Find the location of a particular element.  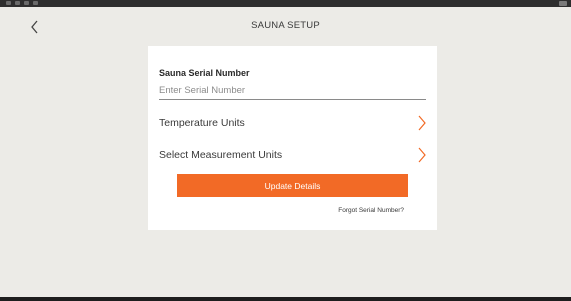

battery-icon is located at coordinates (563, 3).